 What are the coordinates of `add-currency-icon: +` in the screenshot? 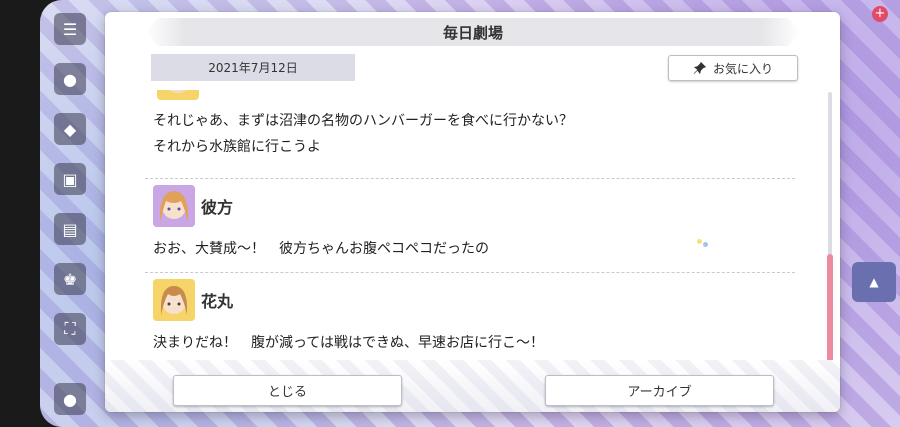 It's located at (880, 14).